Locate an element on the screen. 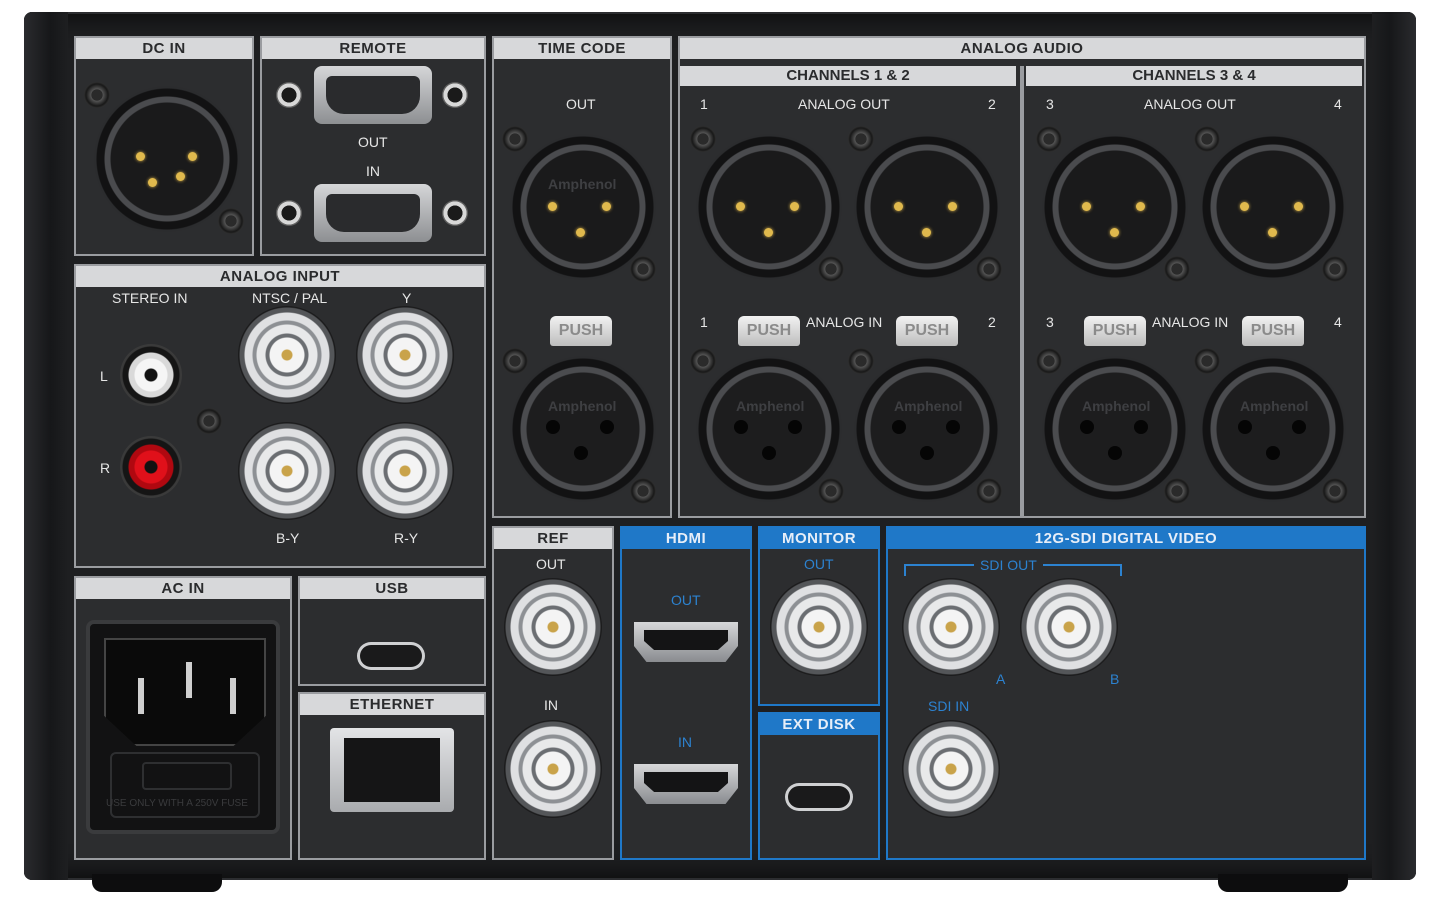 The height and width of the screenshot is (900, 1440). usb-c-port is located at coordinates (391, 656).